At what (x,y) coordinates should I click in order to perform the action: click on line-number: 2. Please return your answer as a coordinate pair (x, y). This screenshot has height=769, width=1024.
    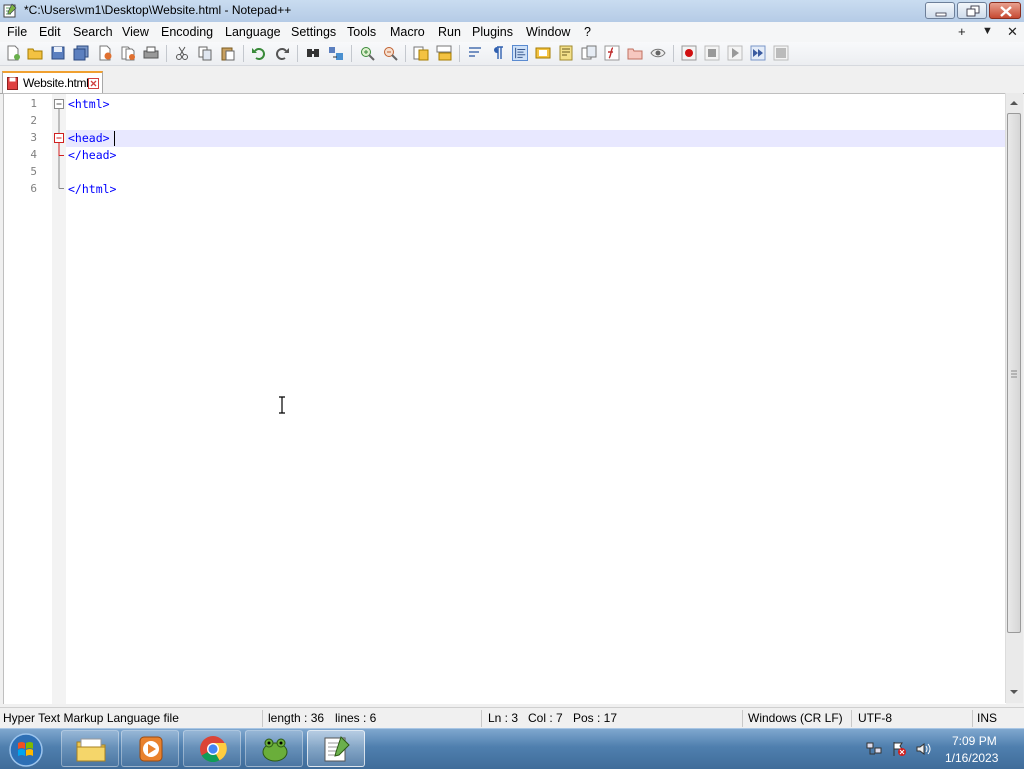
    Looking at the image, I should click on (33, 120).